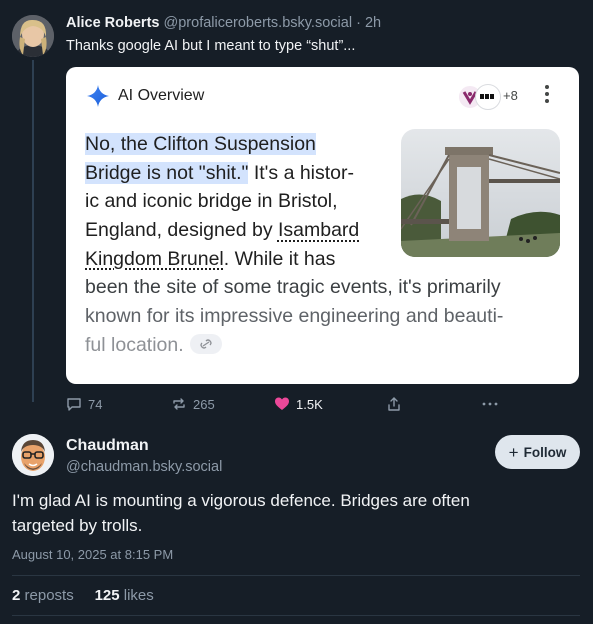 Image resolution: width=593 pixels, height=624 pixels. Describe the element at coordinates (49, 595) in the screenshot. I see `reposts-label: reposts` at that location.